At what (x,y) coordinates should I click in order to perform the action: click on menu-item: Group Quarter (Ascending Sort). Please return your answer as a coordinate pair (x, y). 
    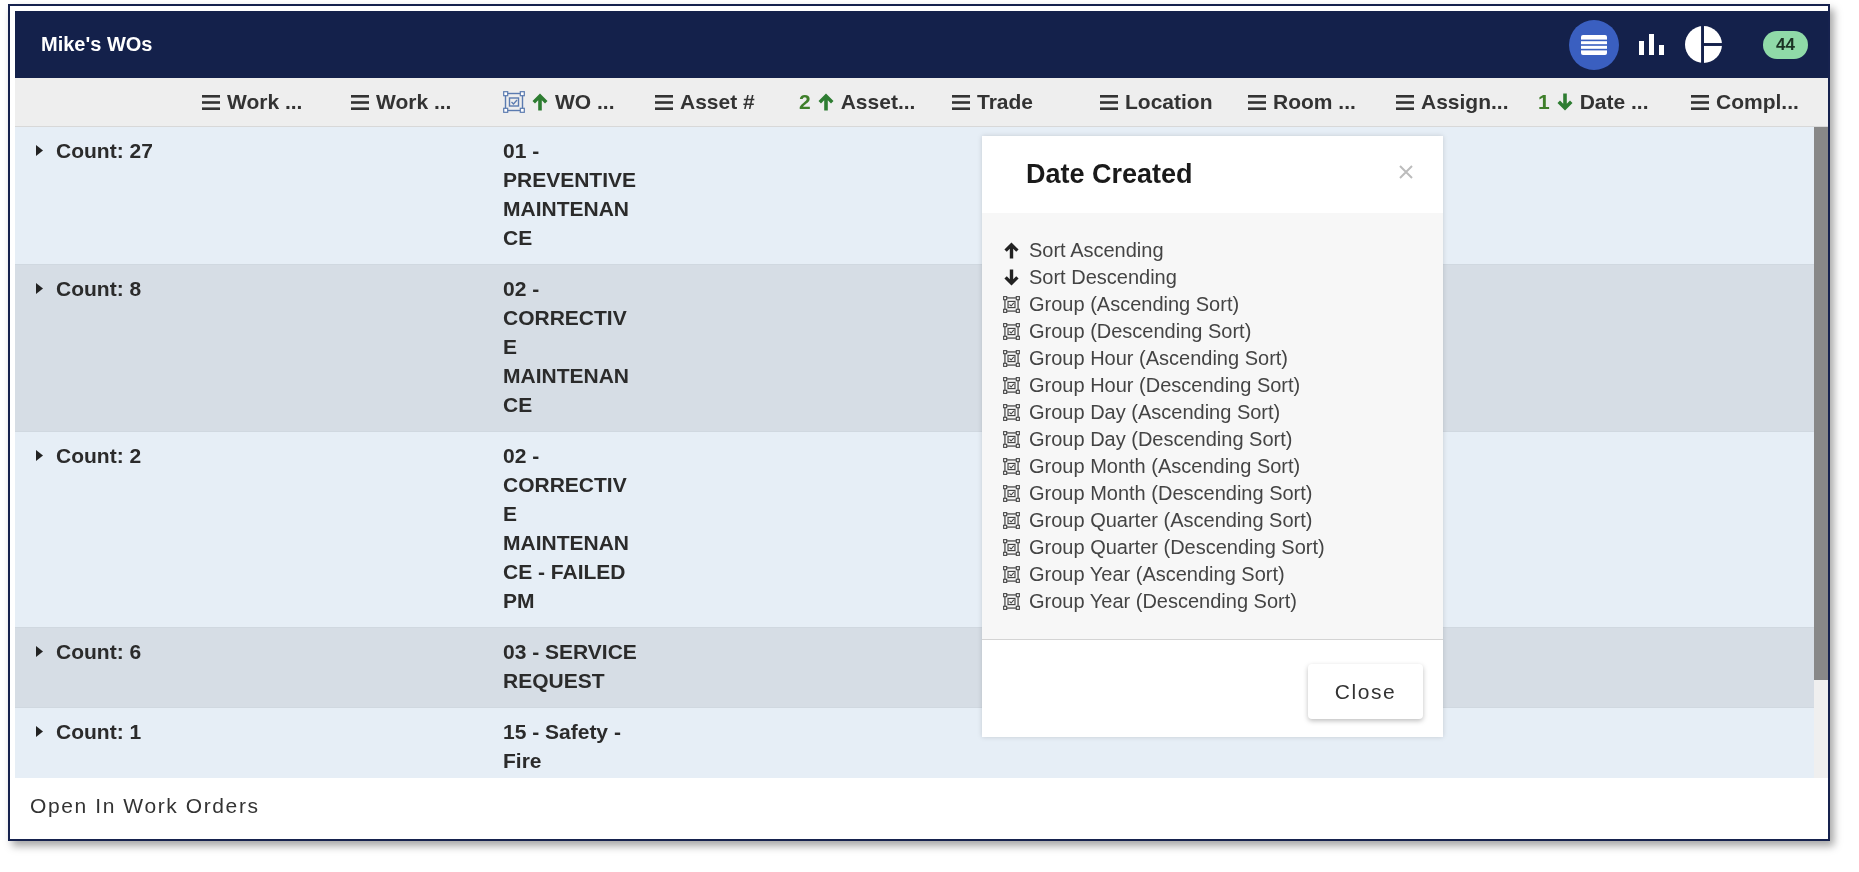
    Looking at the image, I should click on (1158, 520).